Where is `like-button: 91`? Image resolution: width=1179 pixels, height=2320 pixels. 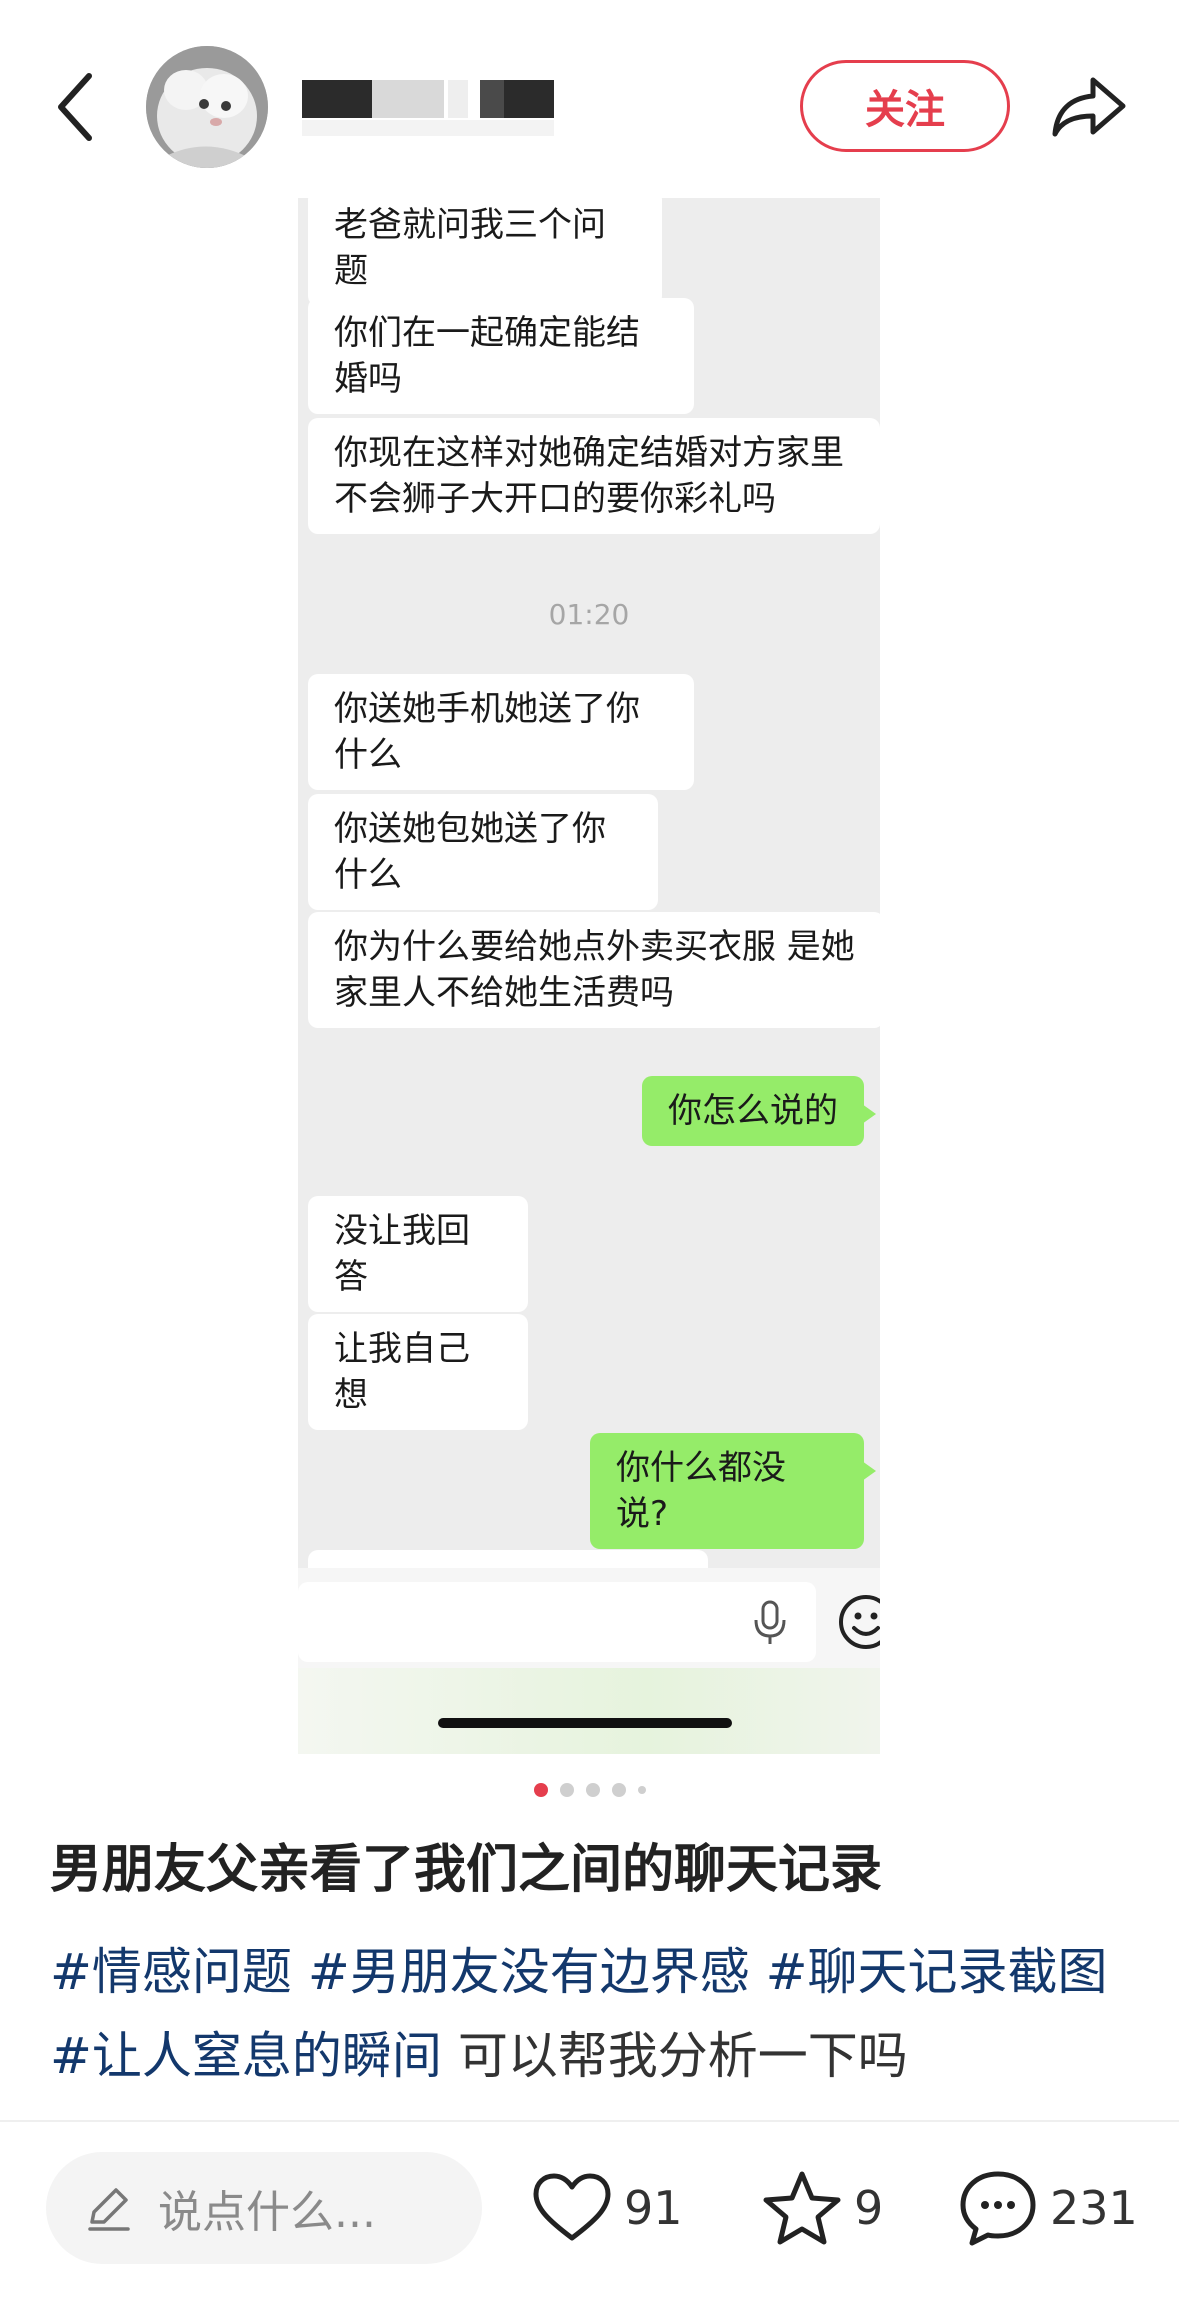
like-button: 91 is located at coordinates (607, 2208).